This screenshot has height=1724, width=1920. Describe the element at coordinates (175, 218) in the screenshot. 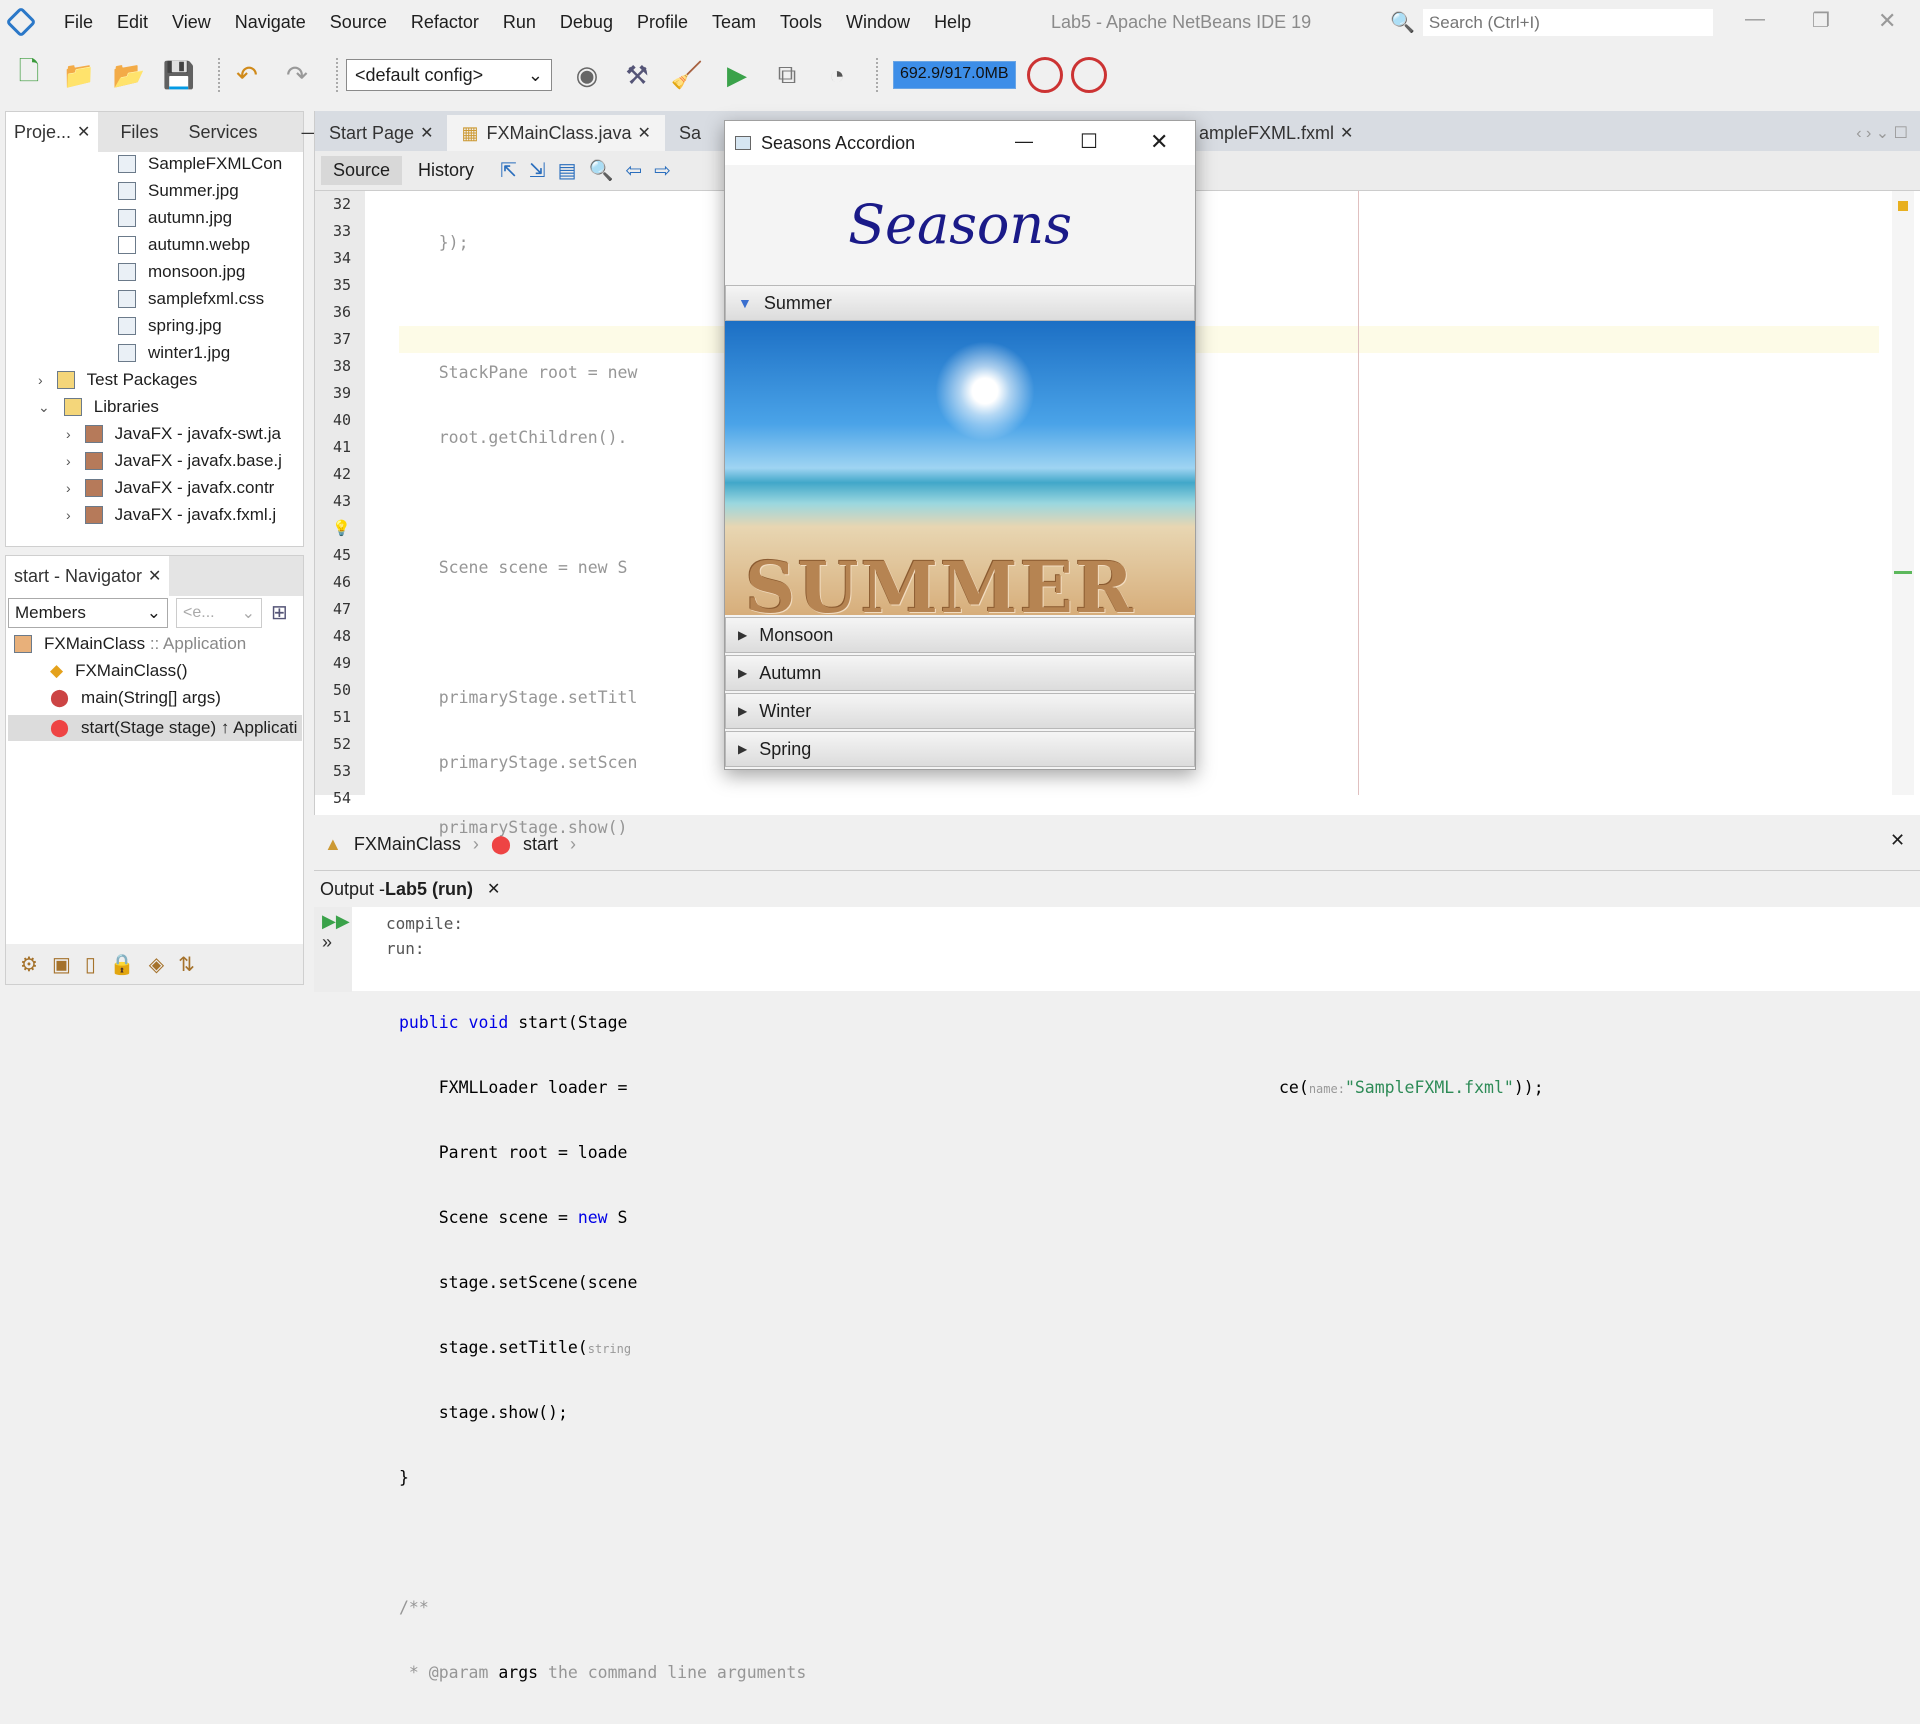

I see `tree-file: autumn.jpg` at that location.